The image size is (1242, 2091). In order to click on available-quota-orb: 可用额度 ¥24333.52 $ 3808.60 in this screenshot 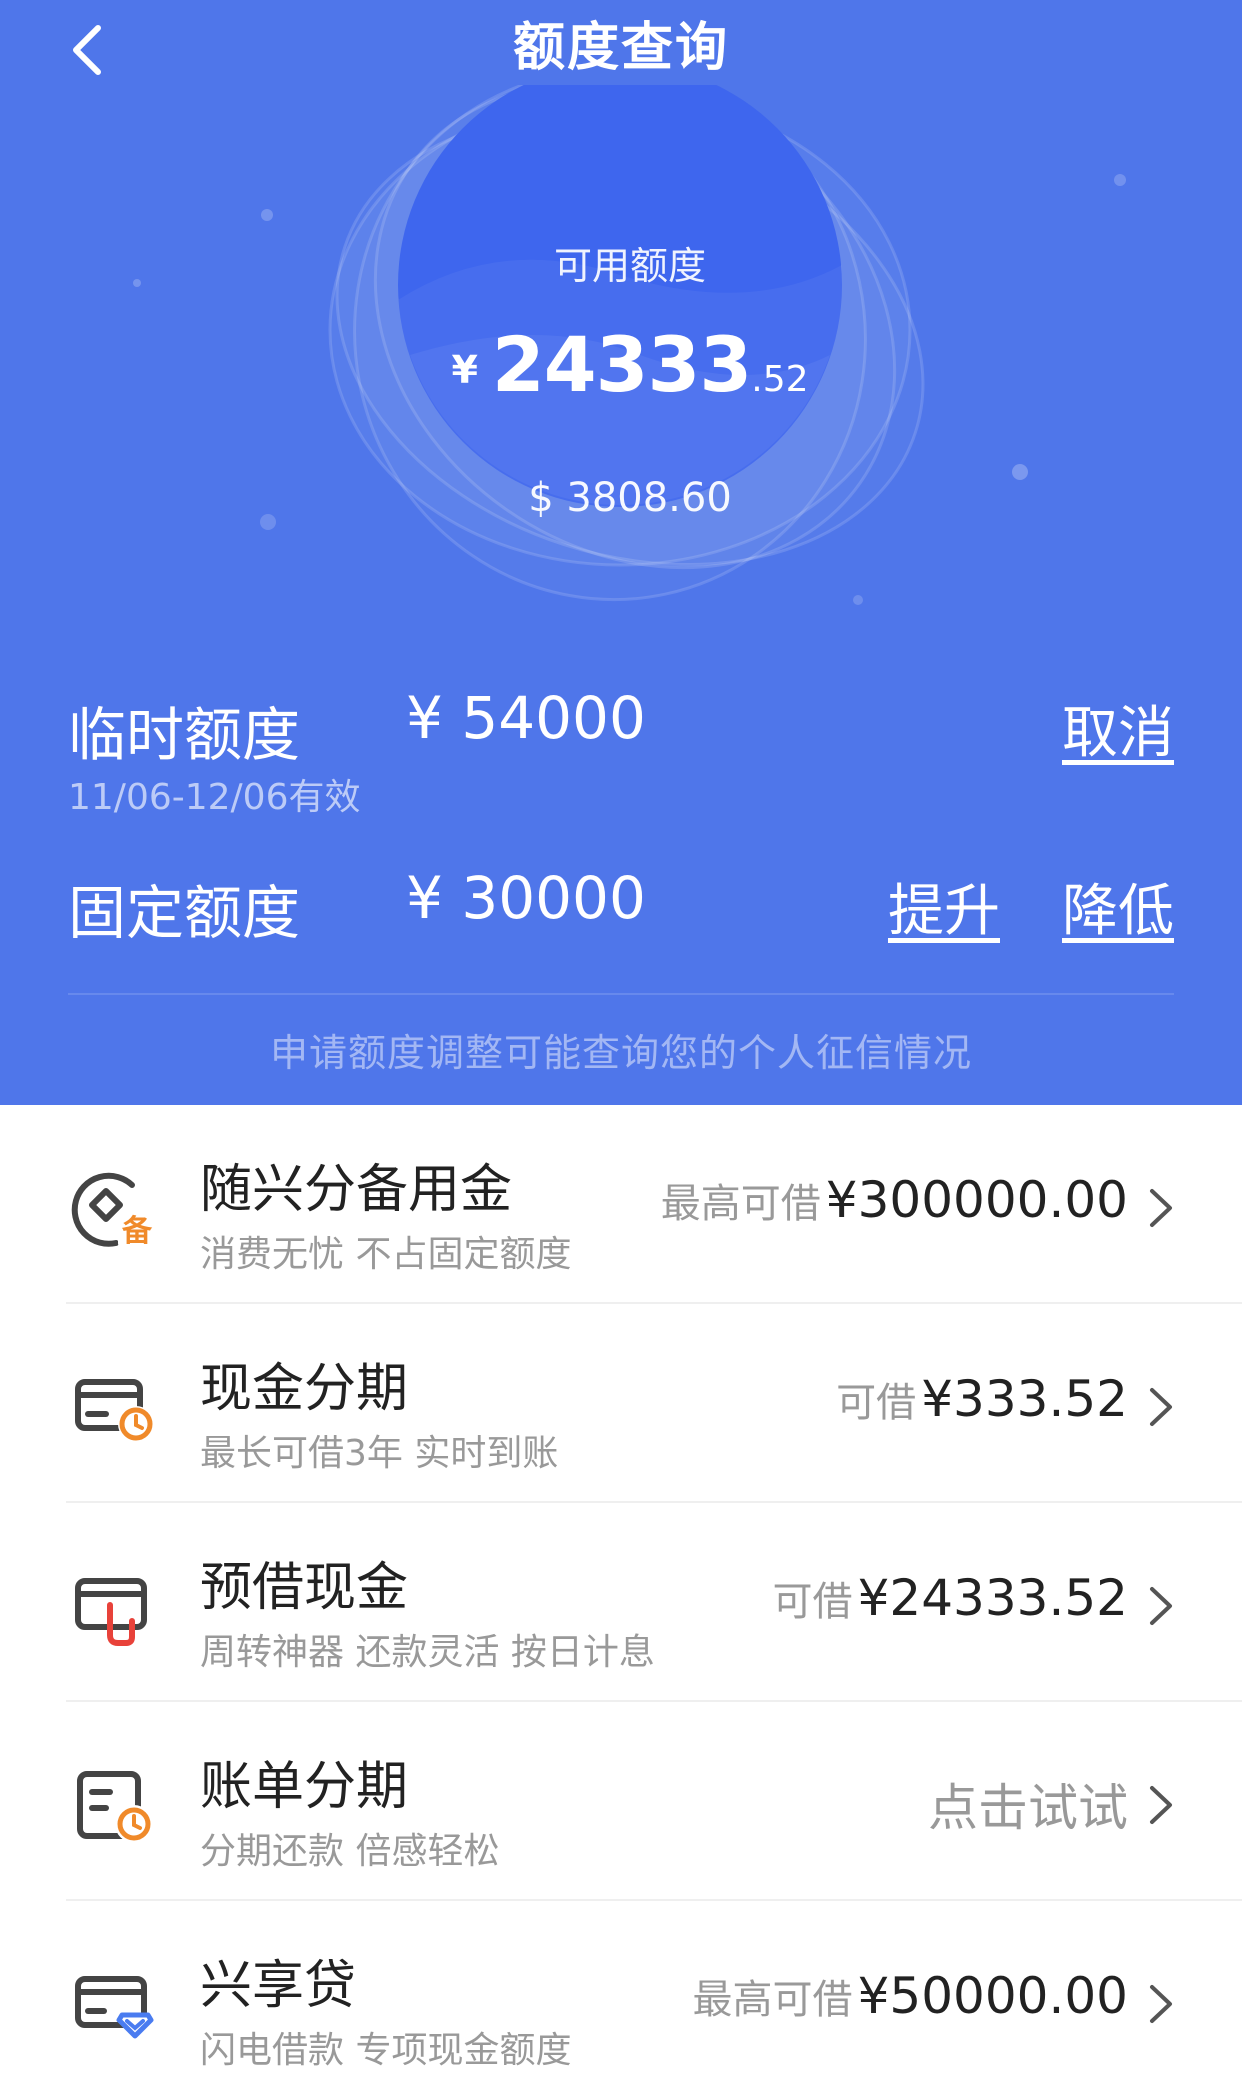, I will do `click(630, 365)`.